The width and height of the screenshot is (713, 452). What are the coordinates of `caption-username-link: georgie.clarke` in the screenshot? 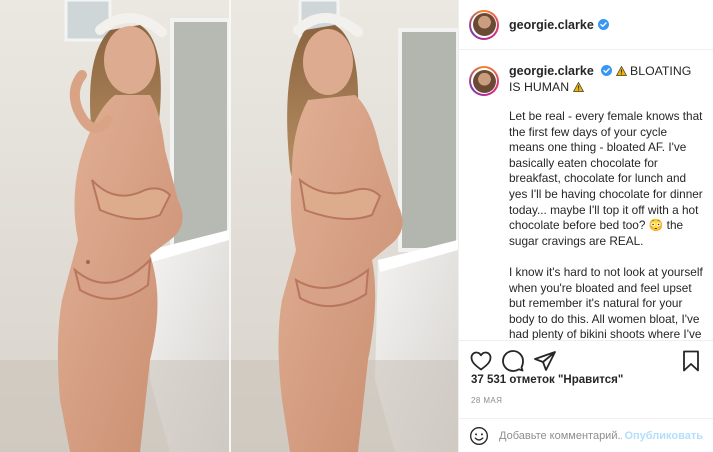 It's located at (551, 71).